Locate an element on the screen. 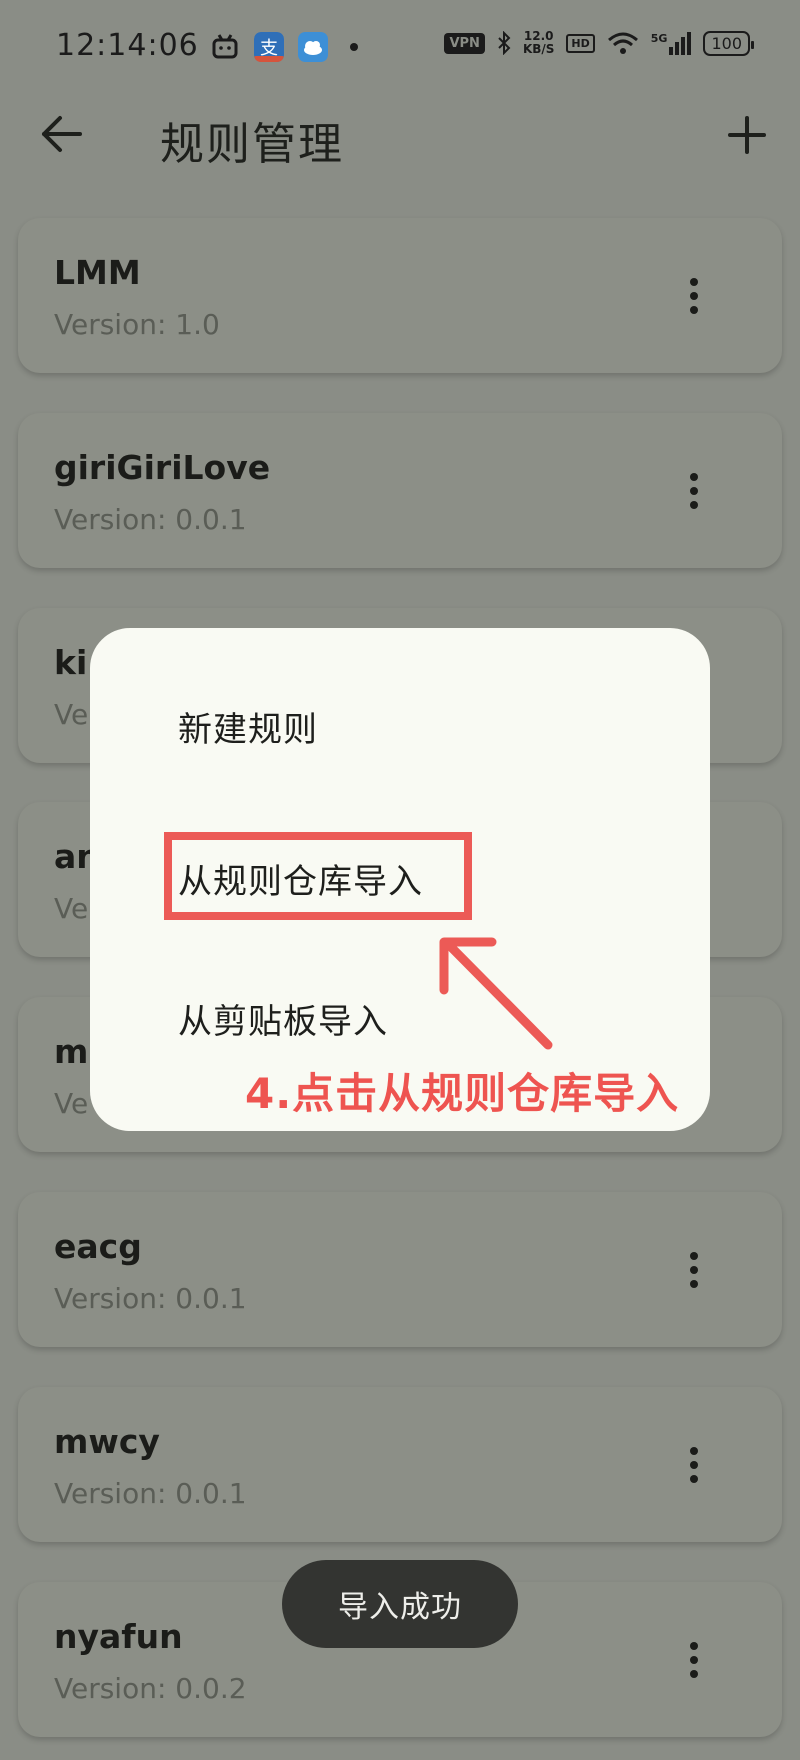 The image size is (800, 1760). battery-indicator: 100 is located at coordinates (728, 43).